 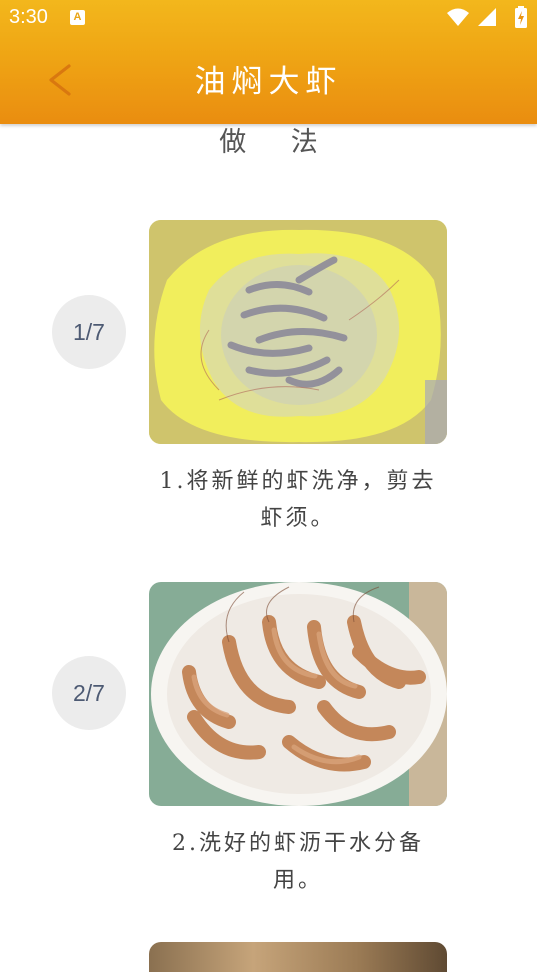 I want to click on status-bar: 3:30 A, so click(x=268, y=18).